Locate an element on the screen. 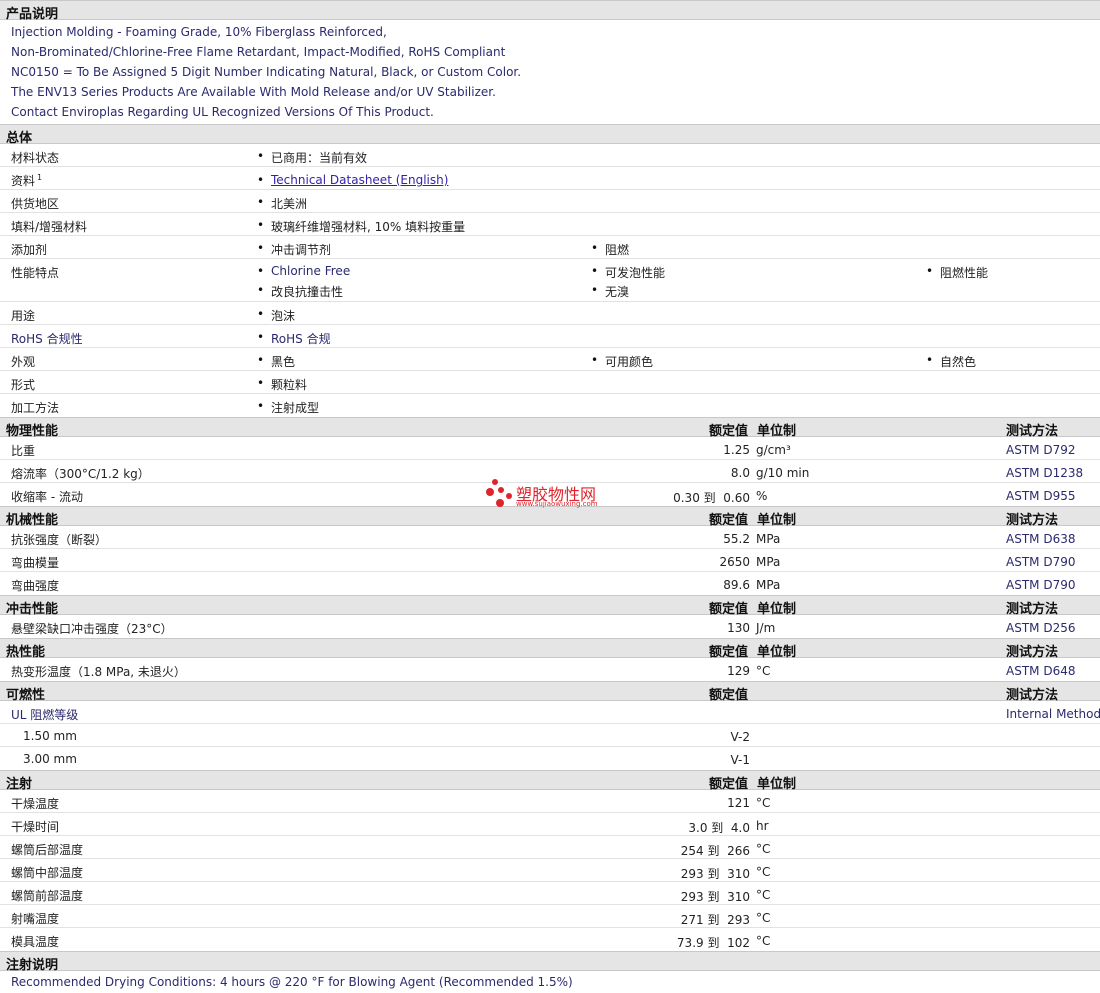  test-method: ASTM D638 is located at coordinates (1041, 539).